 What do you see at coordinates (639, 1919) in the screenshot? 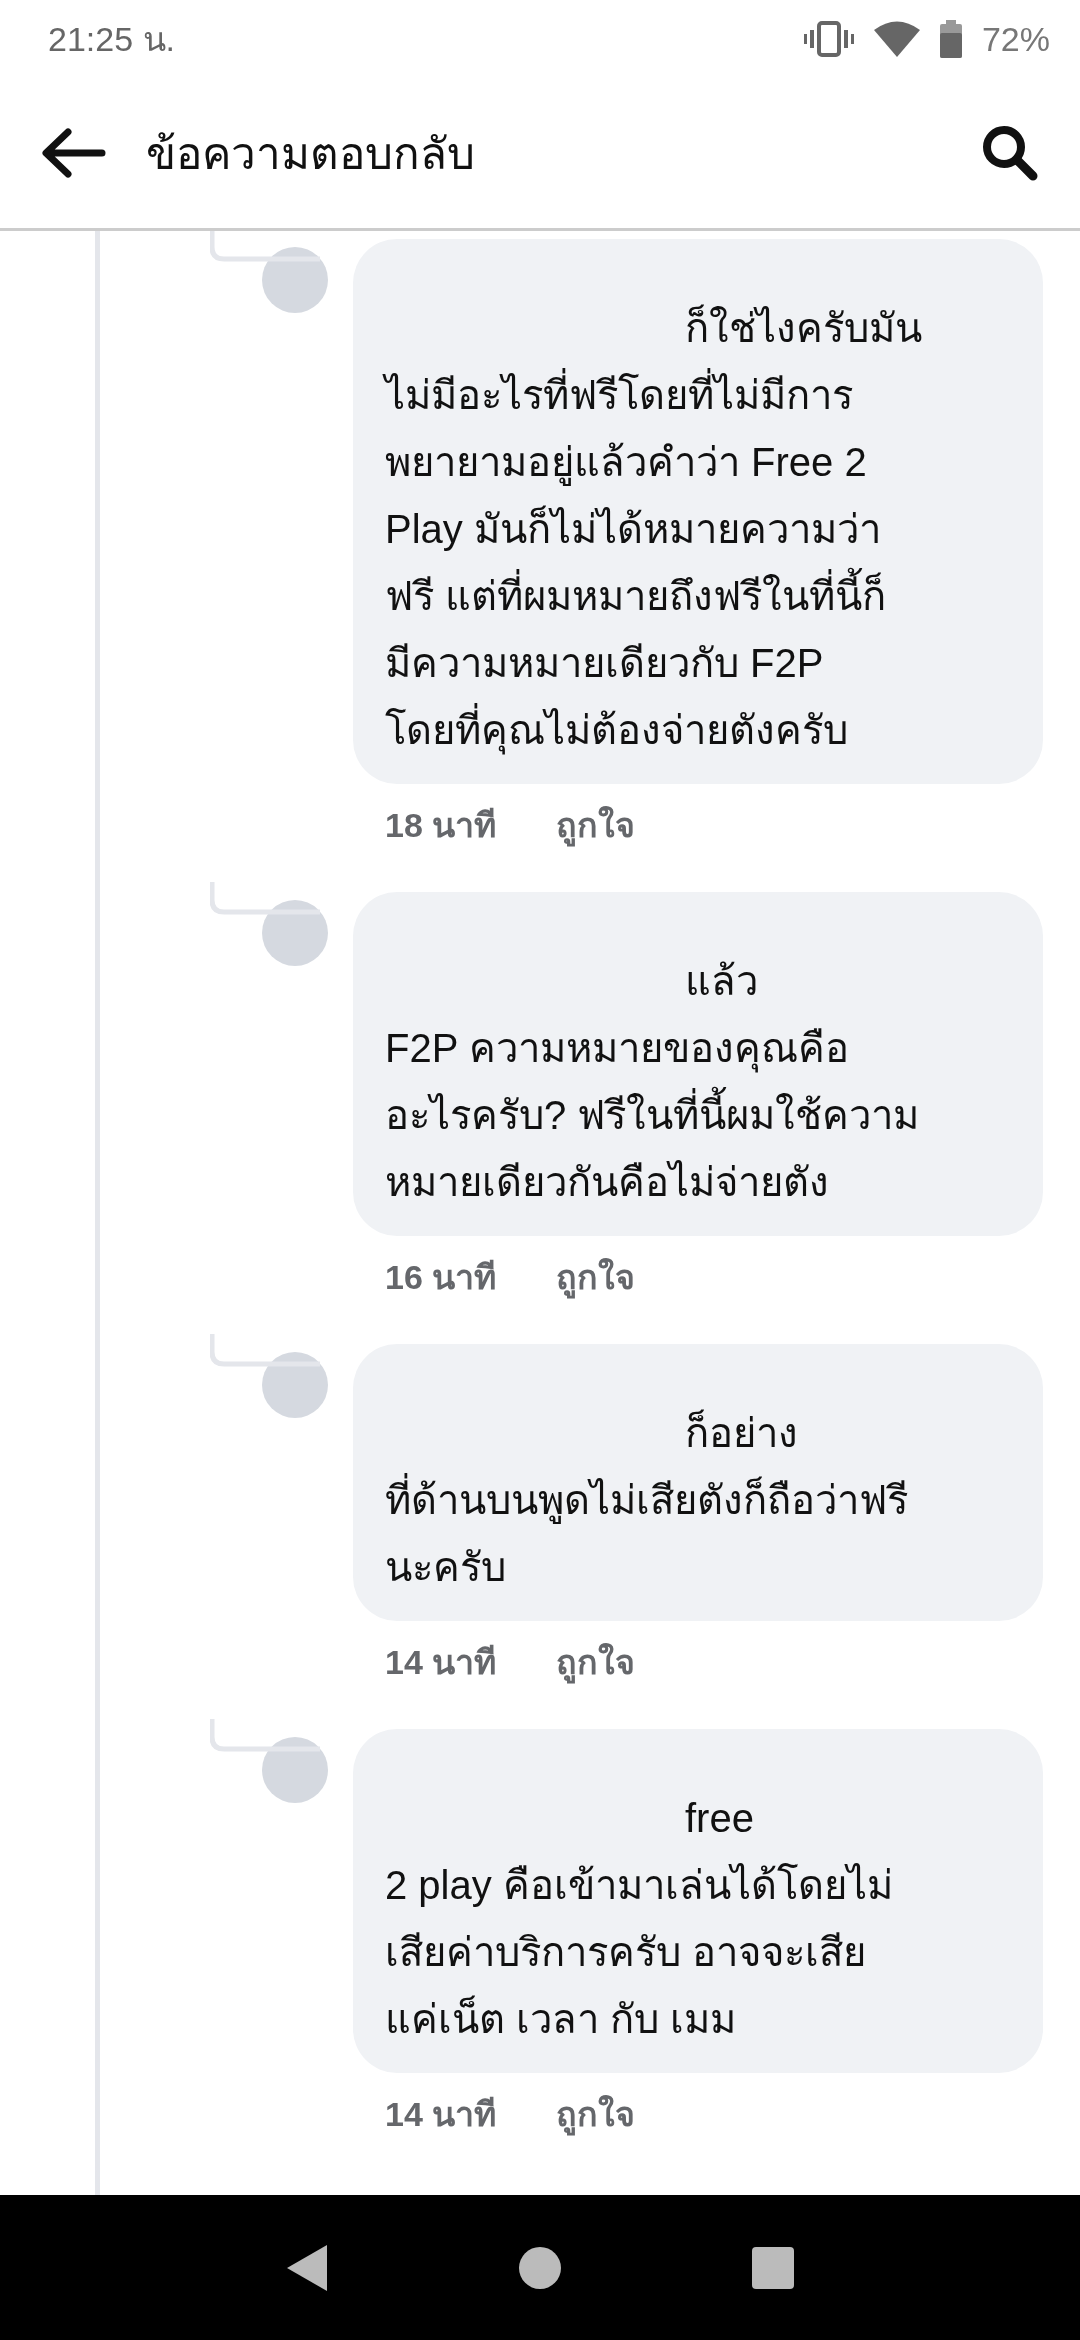
I see `comment-text: free 2 play คือเข้ามาเล่นได้โดยไม่ เสียค่าบริการครับ อาจจะเสีย แค่เน็ต เวลา กับ เมม` at bounding box center [639, 1919].